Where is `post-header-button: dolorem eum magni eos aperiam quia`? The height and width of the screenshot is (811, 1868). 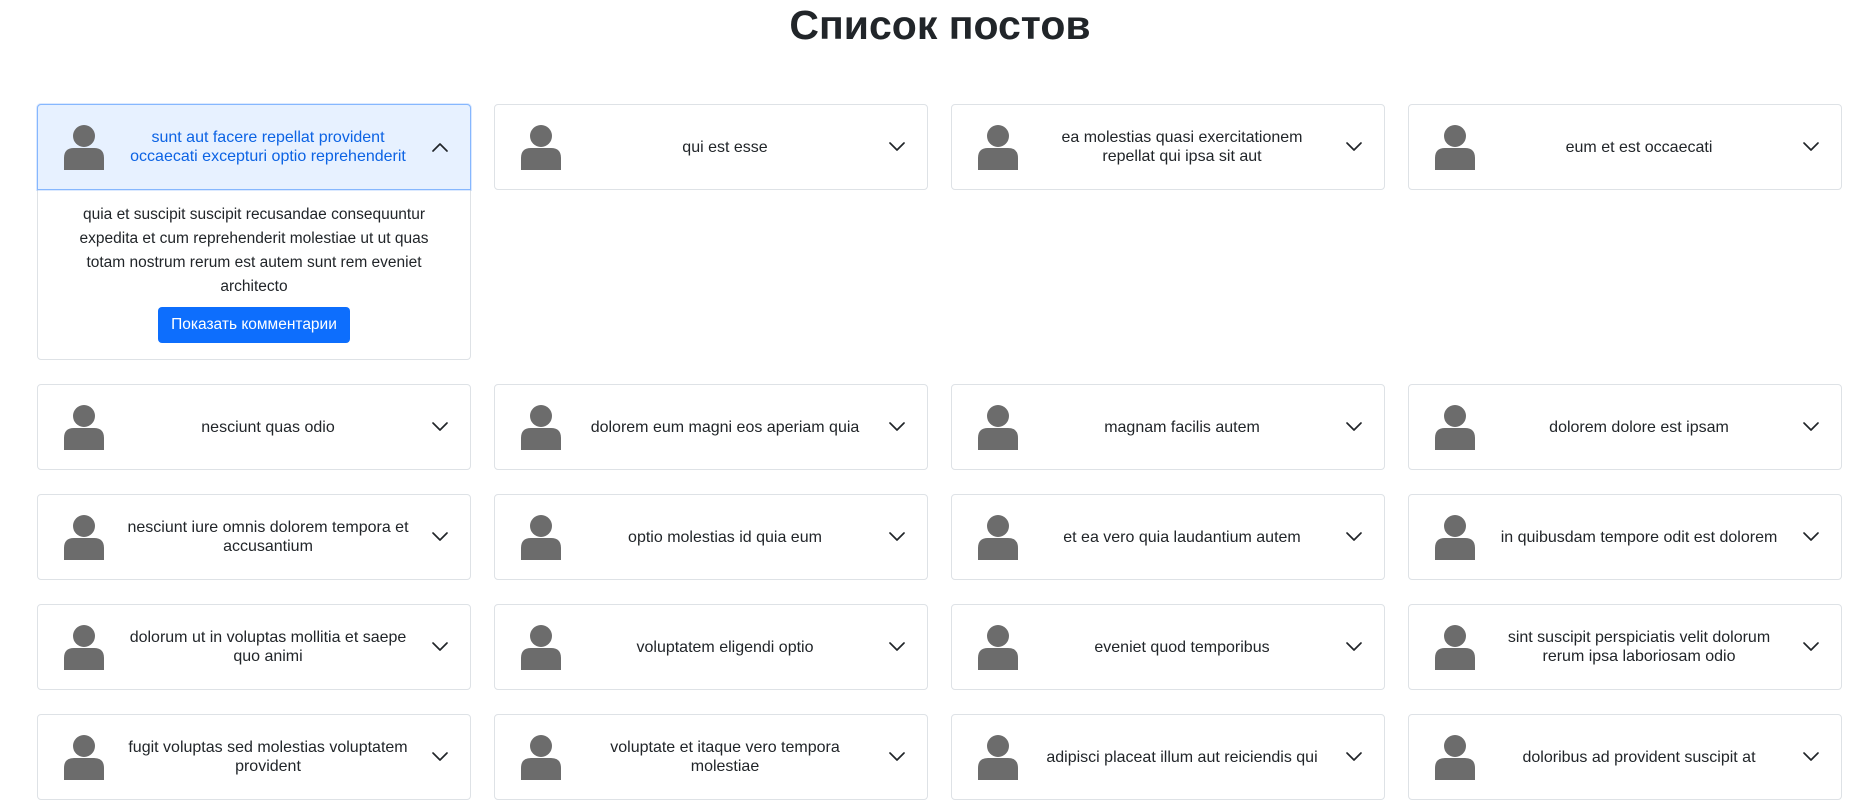 post-header-button: dolorem eum magni eos aperiam quia is located at coordinates (711, 427).